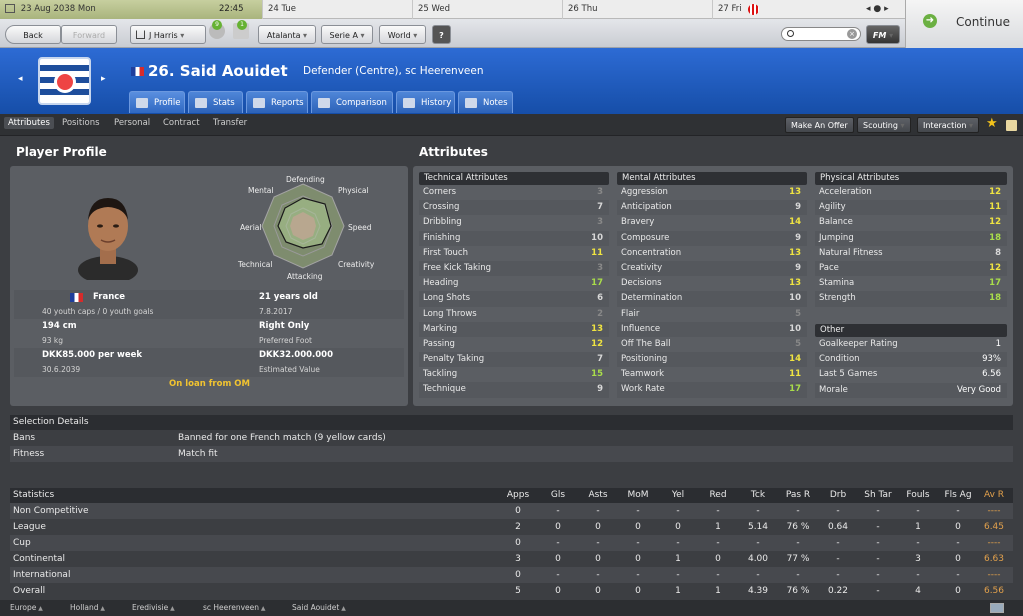 The height and width of the screenshot is (616, 1023). What do you see at coordinates (81, 123) in the screenshot?
I see `subnav-positions: Positions` at bounding box center [81, 123].